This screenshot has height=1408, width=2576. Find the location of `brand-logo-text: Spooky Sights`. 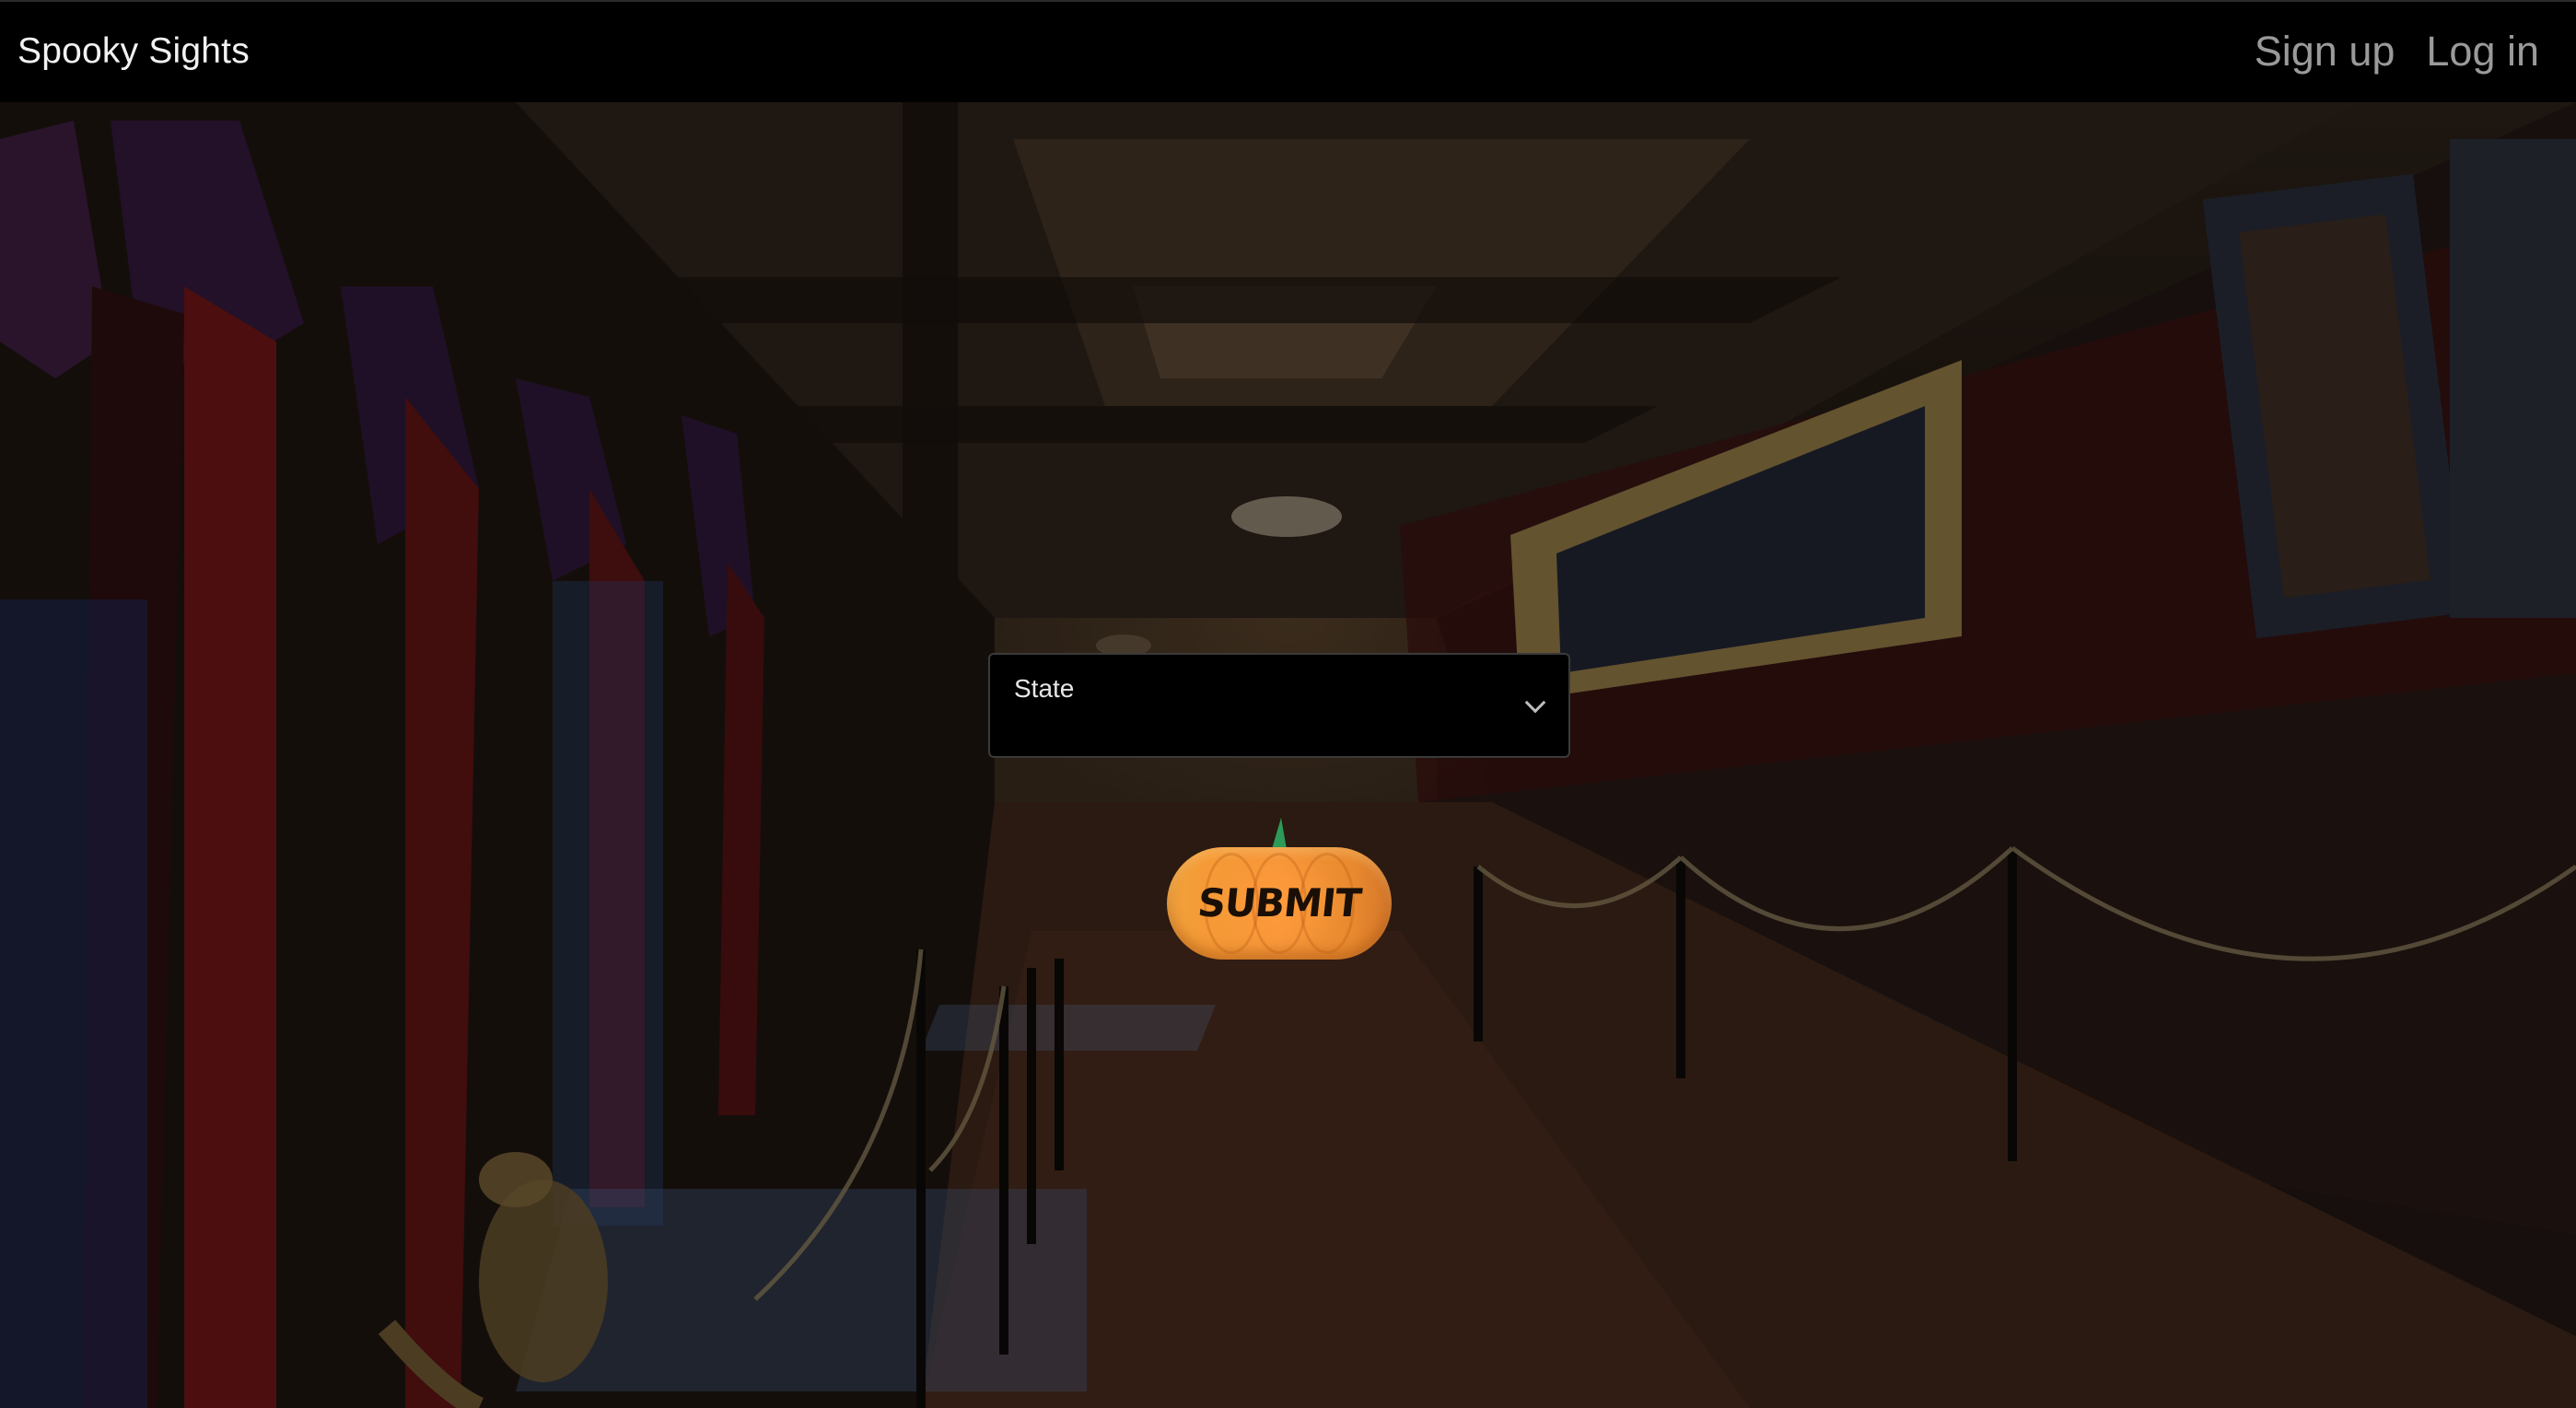

brand-logo-text: Spooky Sights is located at coordinates (133, 51).